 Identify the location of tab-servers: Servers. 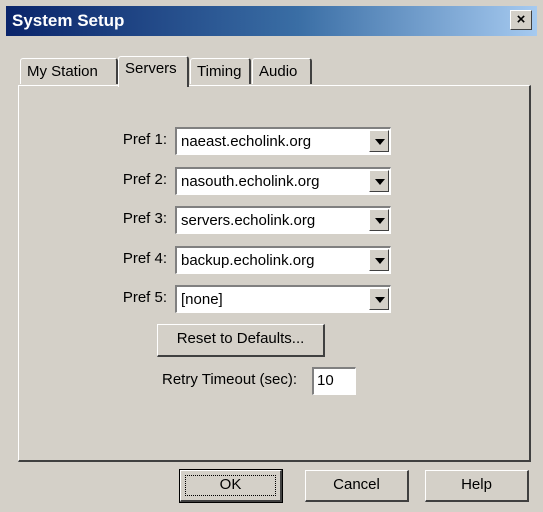
(153, 71).